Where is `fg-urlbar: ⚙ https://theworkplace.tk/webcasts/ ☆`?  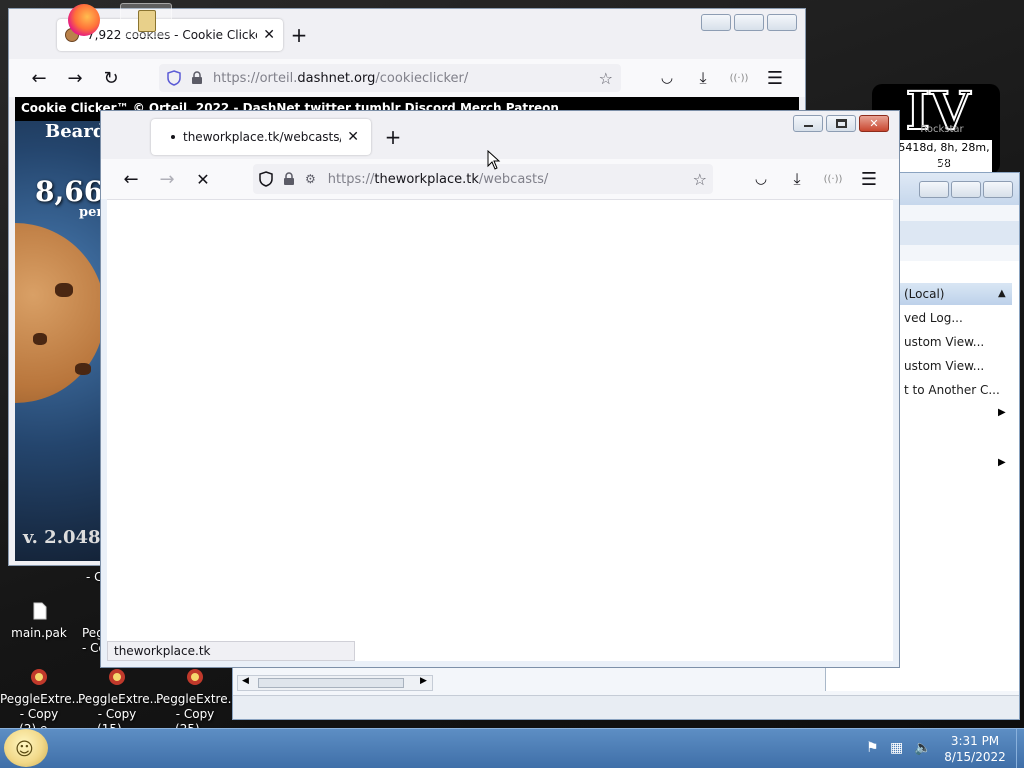 fg-urlbar: ⚙ https://theworkplace.tk/webcasts/ ☆ is located at coordinates (483, 179).